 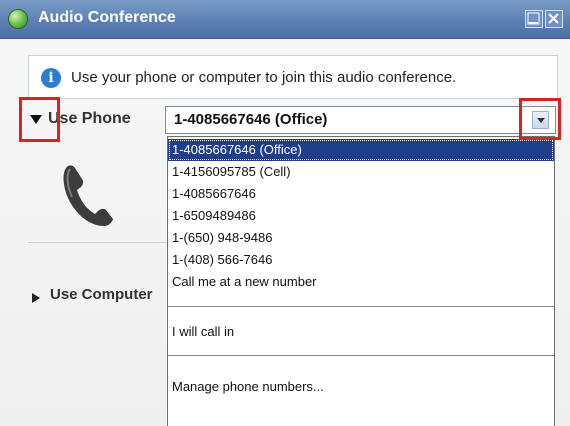 What do you see at coordinates (554, 19) in the screenshot?
I see `close-icon` at bounding box center [554, 19].